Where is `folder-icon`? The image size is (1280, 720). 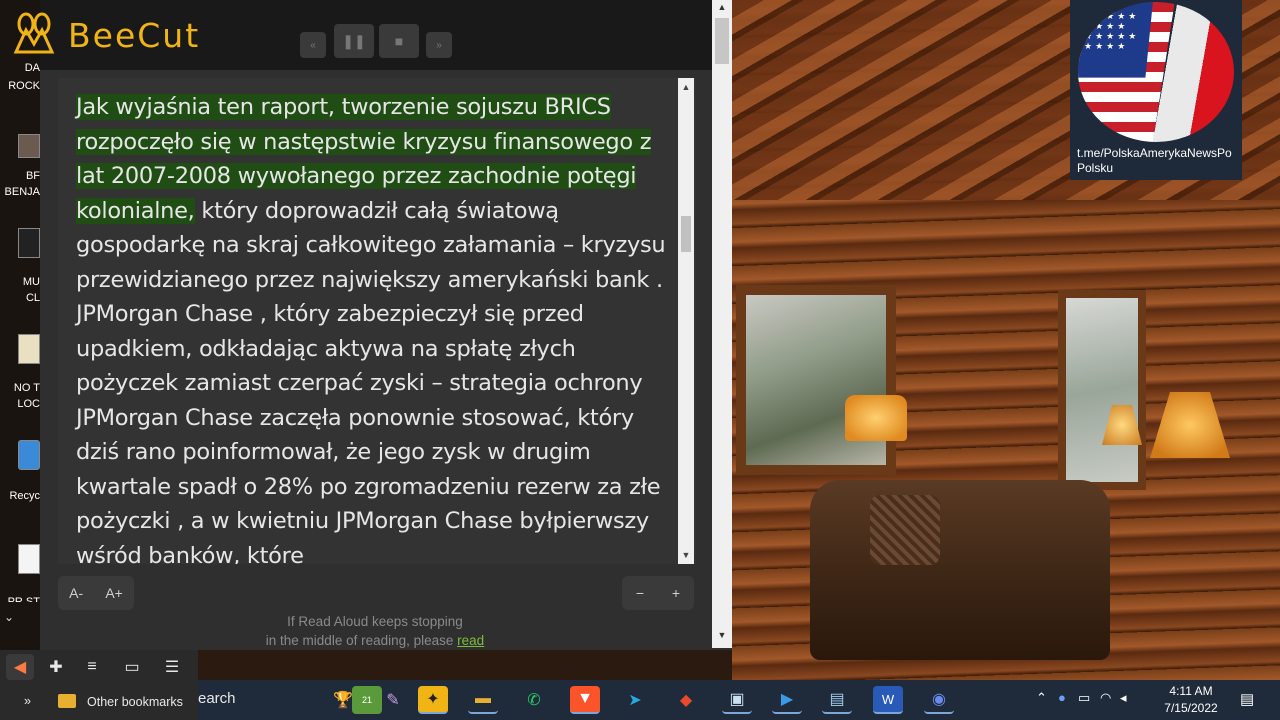 folder-icon is located at coordinates (67, 701).